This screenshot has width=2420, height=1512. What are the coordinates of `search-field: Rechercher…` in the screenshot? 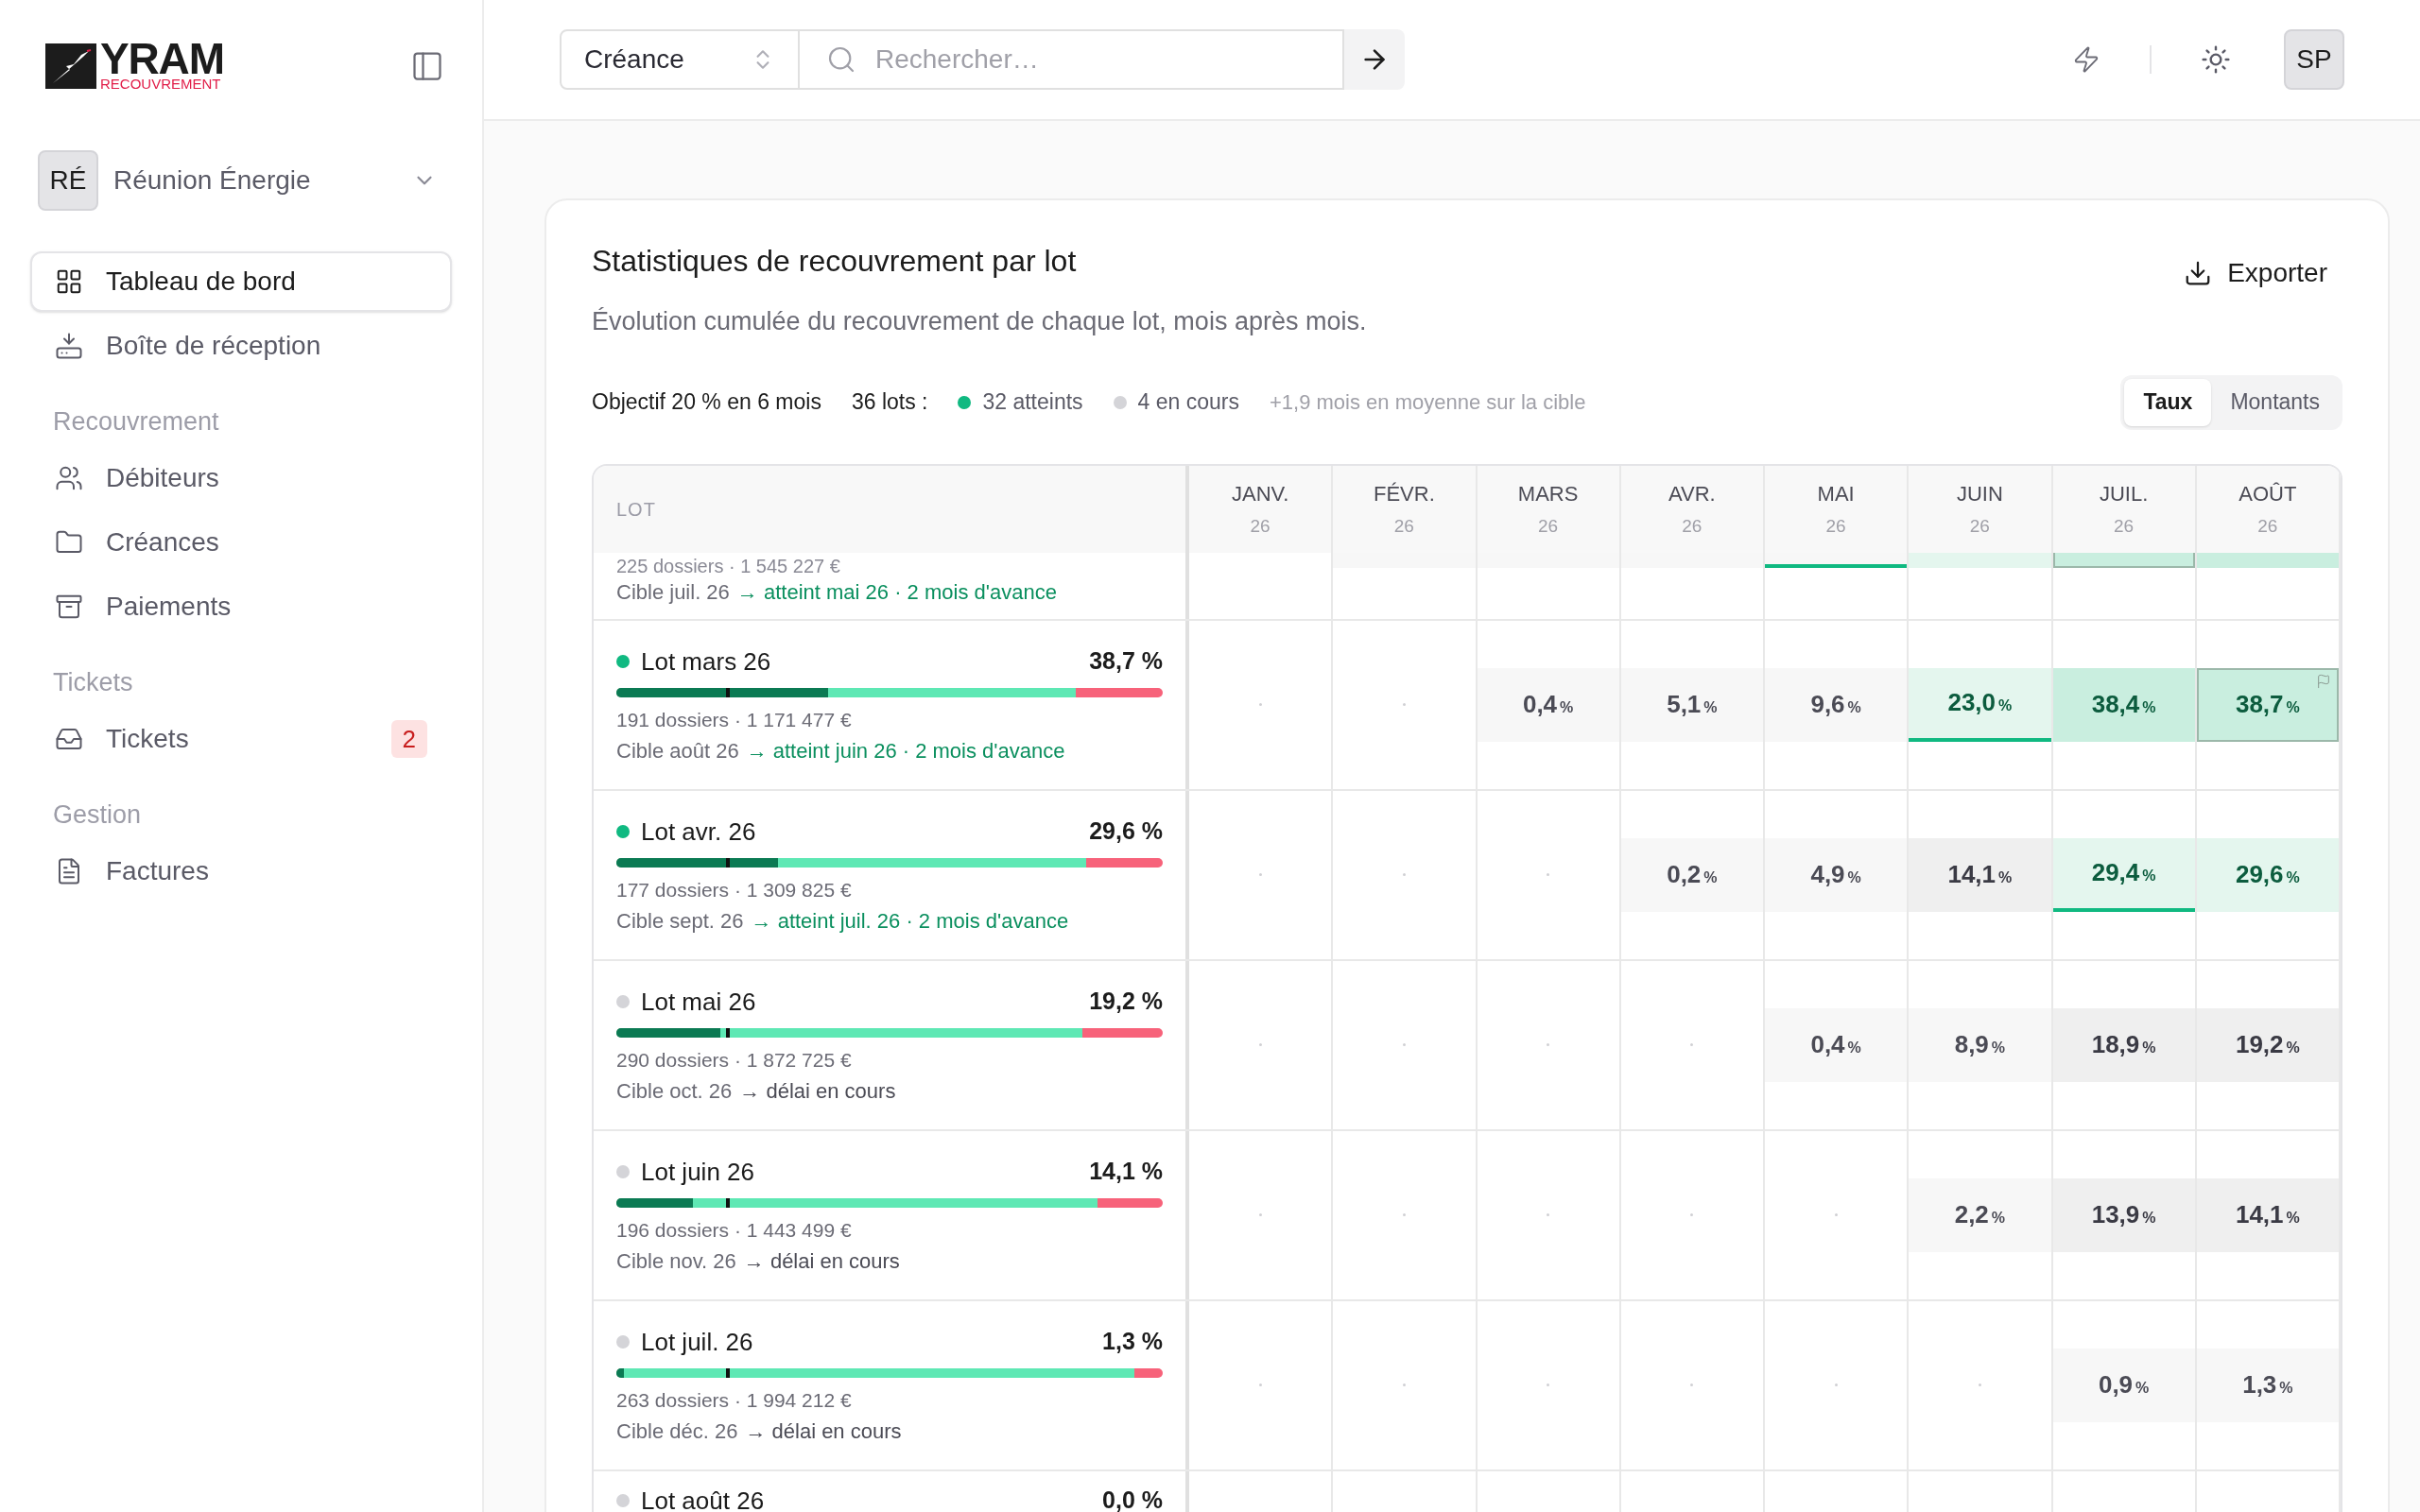 It's located at (1072, 59).